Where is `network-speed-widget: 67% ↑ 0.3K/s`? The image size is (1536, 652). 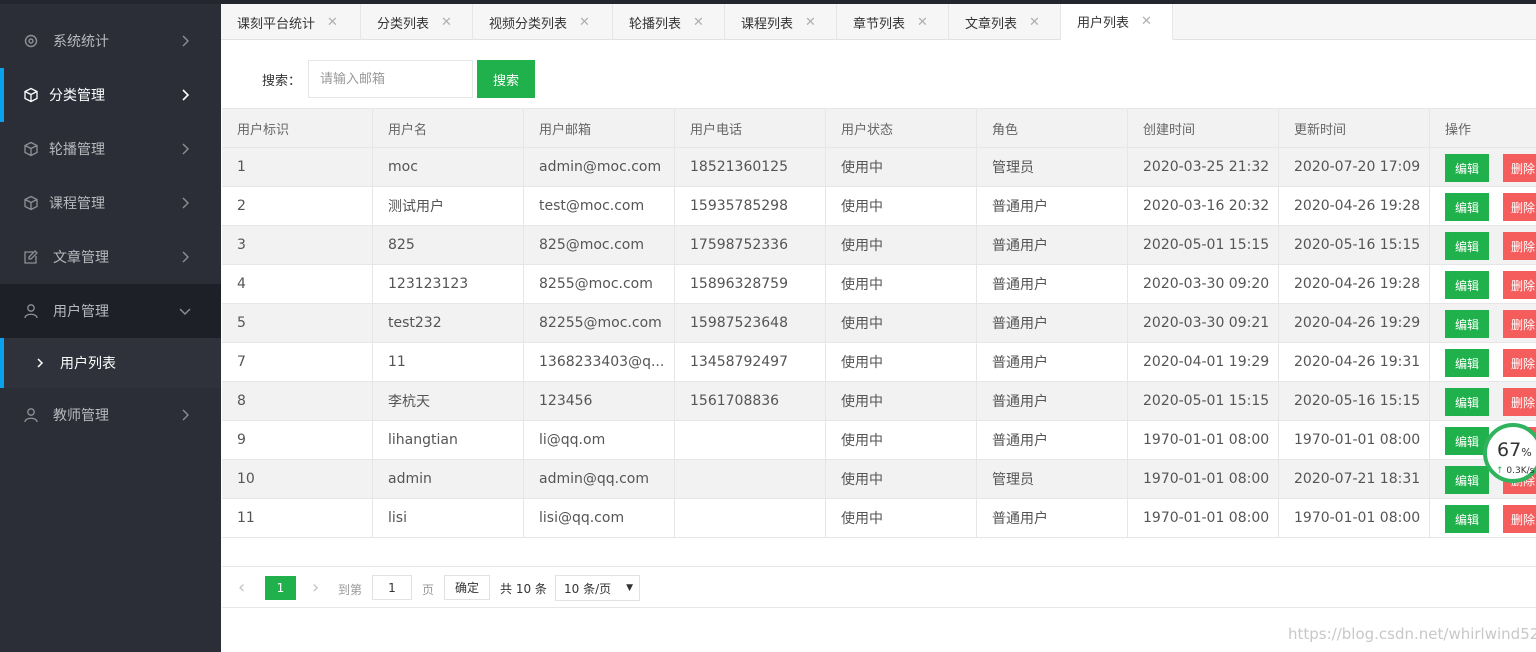 network-speed-widget: 67% ↑ 0.3K/s is located at coordinates (1509, 453).